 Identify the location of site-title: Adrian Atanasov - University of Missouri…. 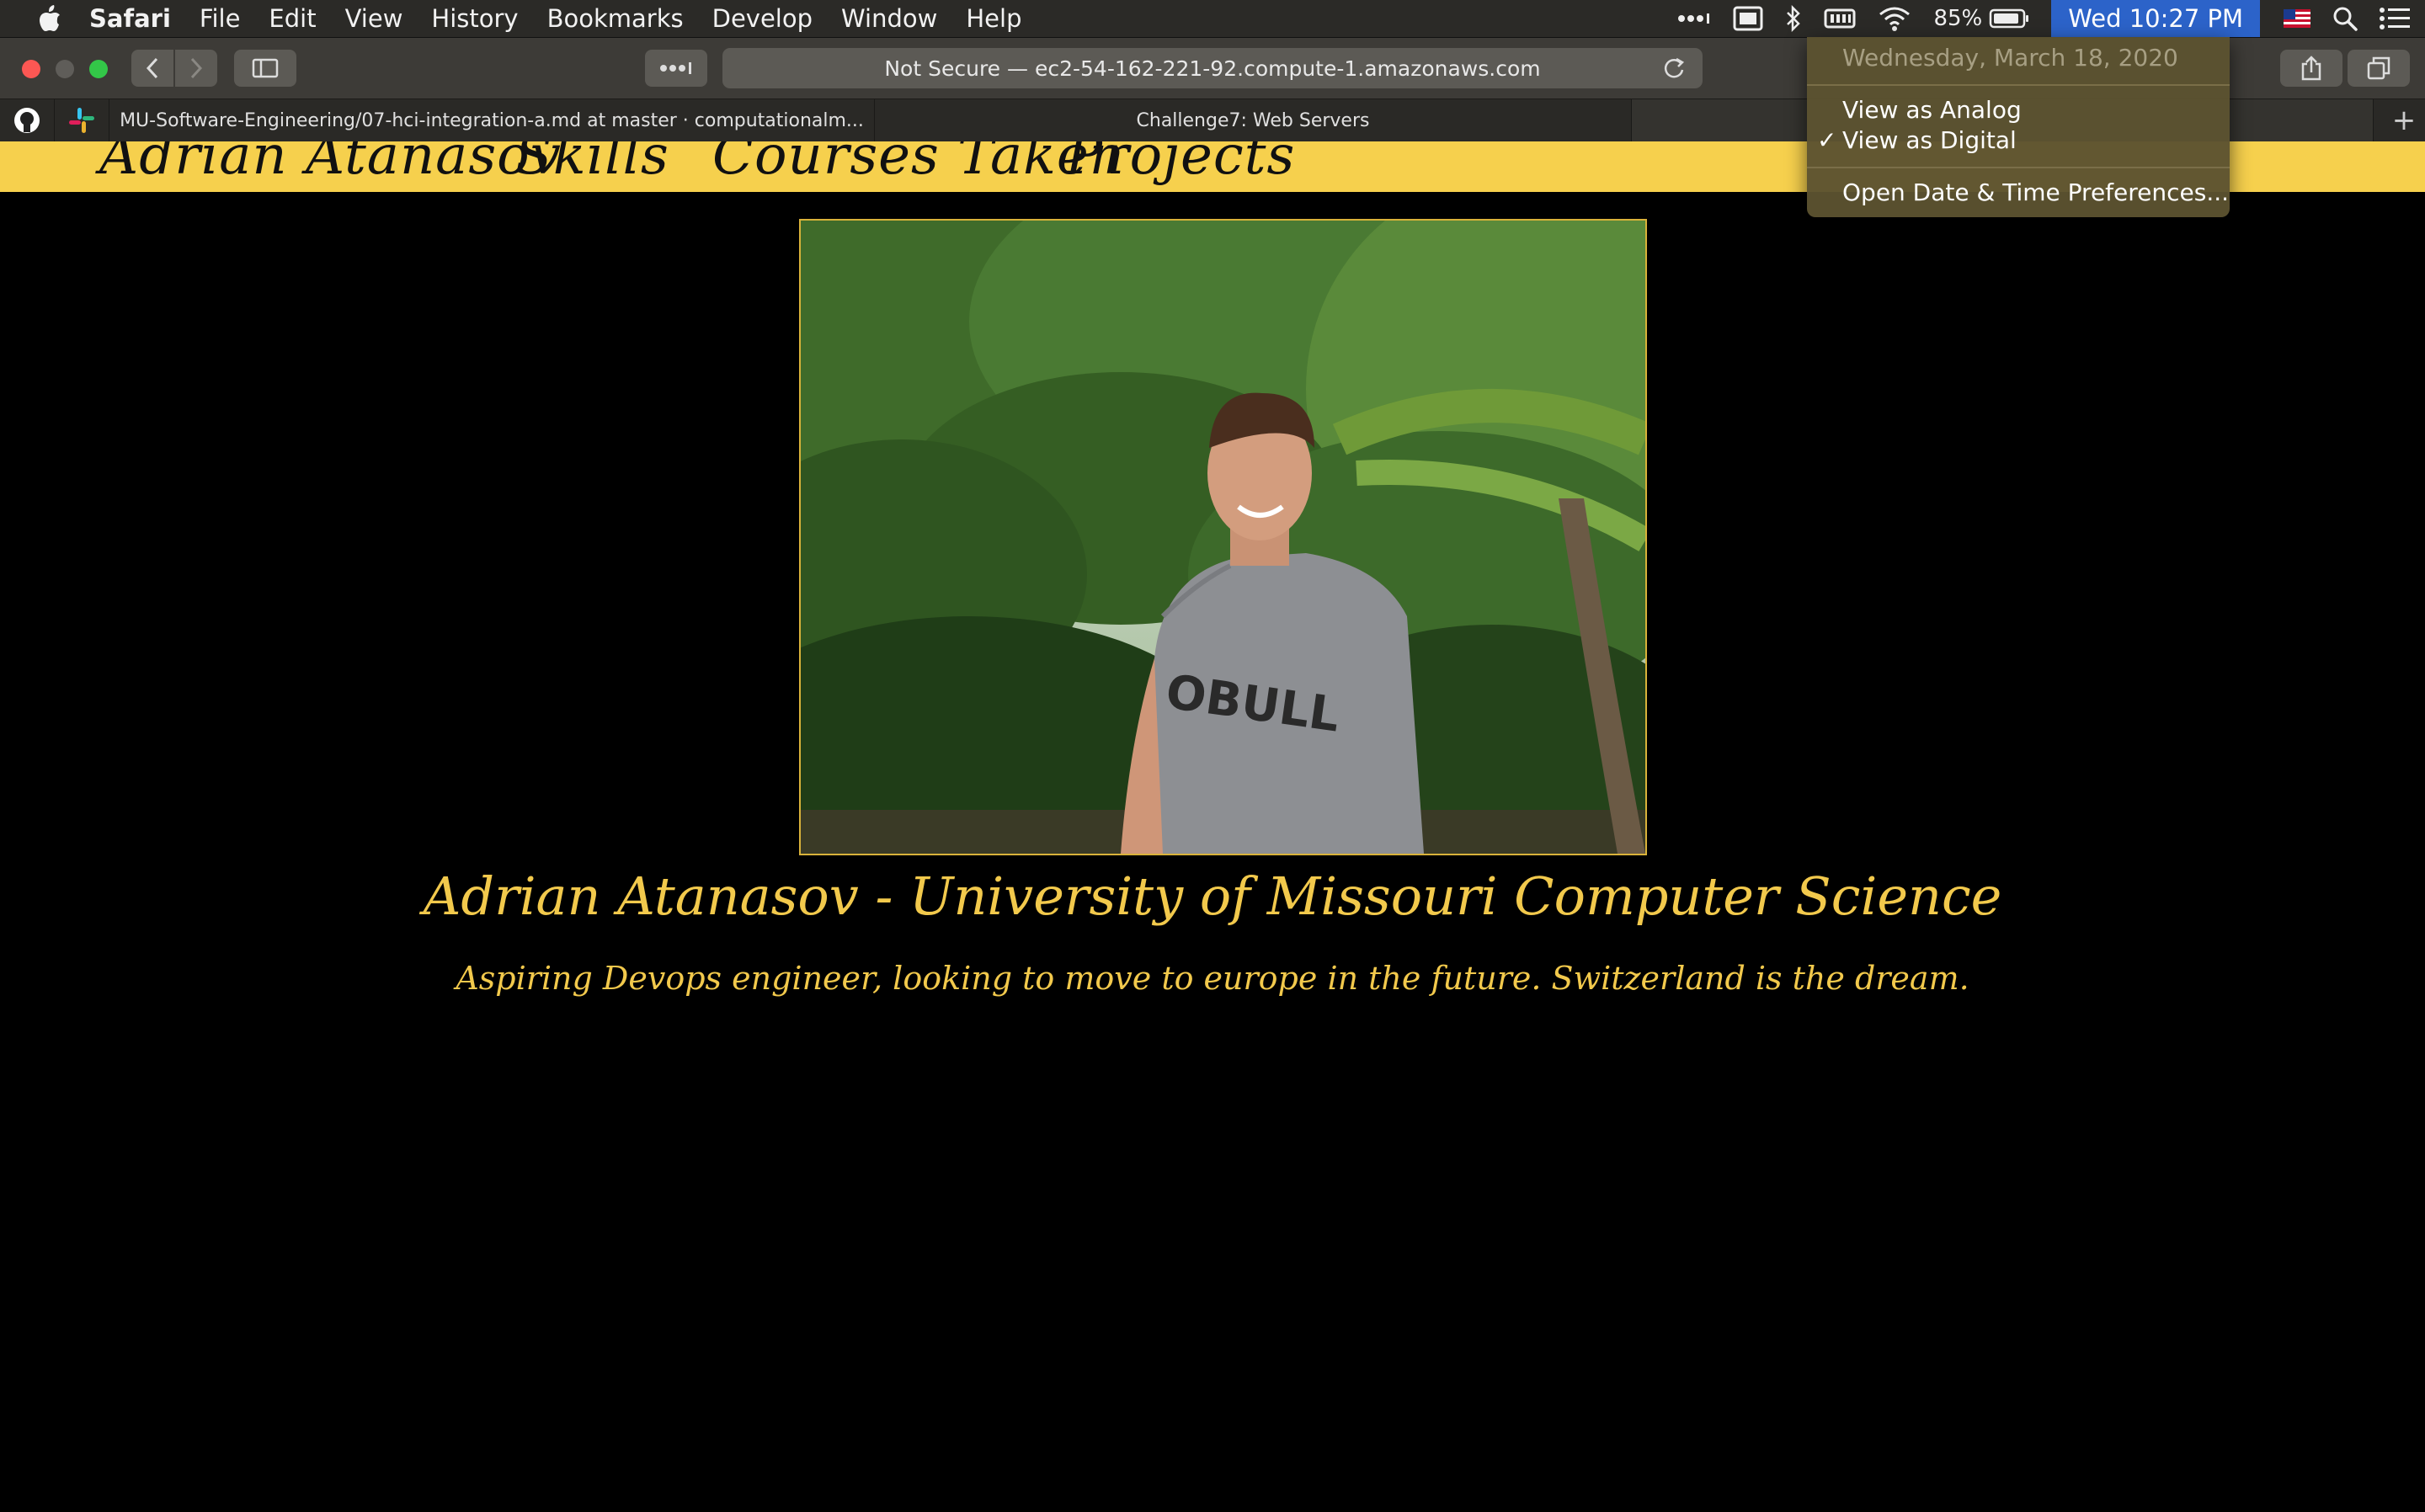
(1212, 896).